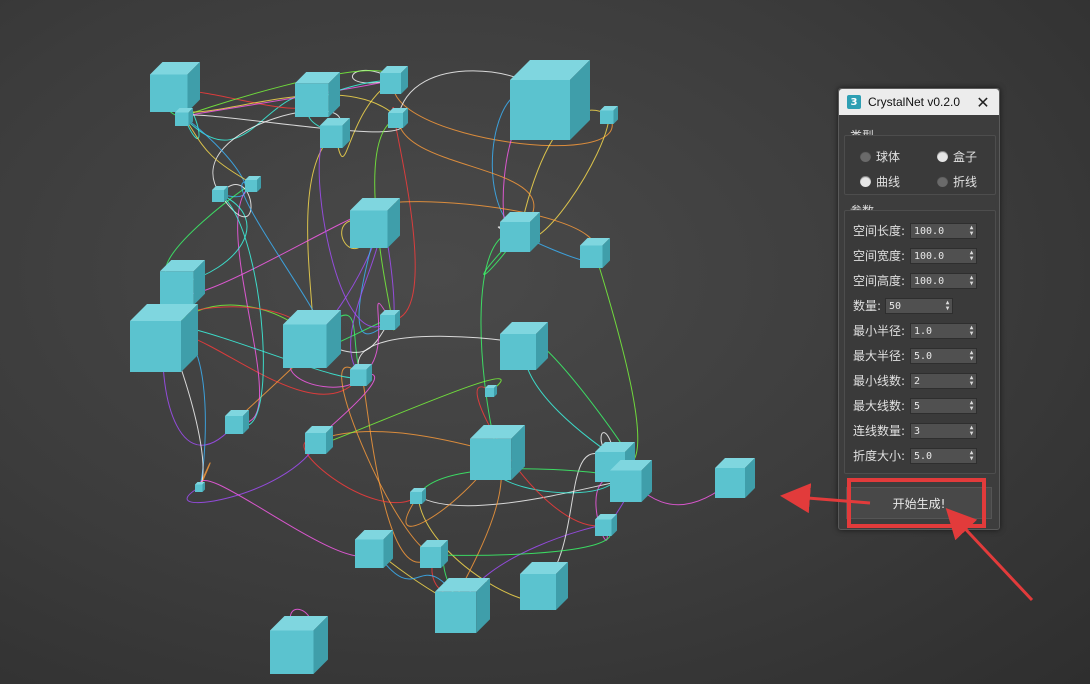  I want to click on spinner-bend-size: 5.0 ▲ ▼, so click(943, 456).